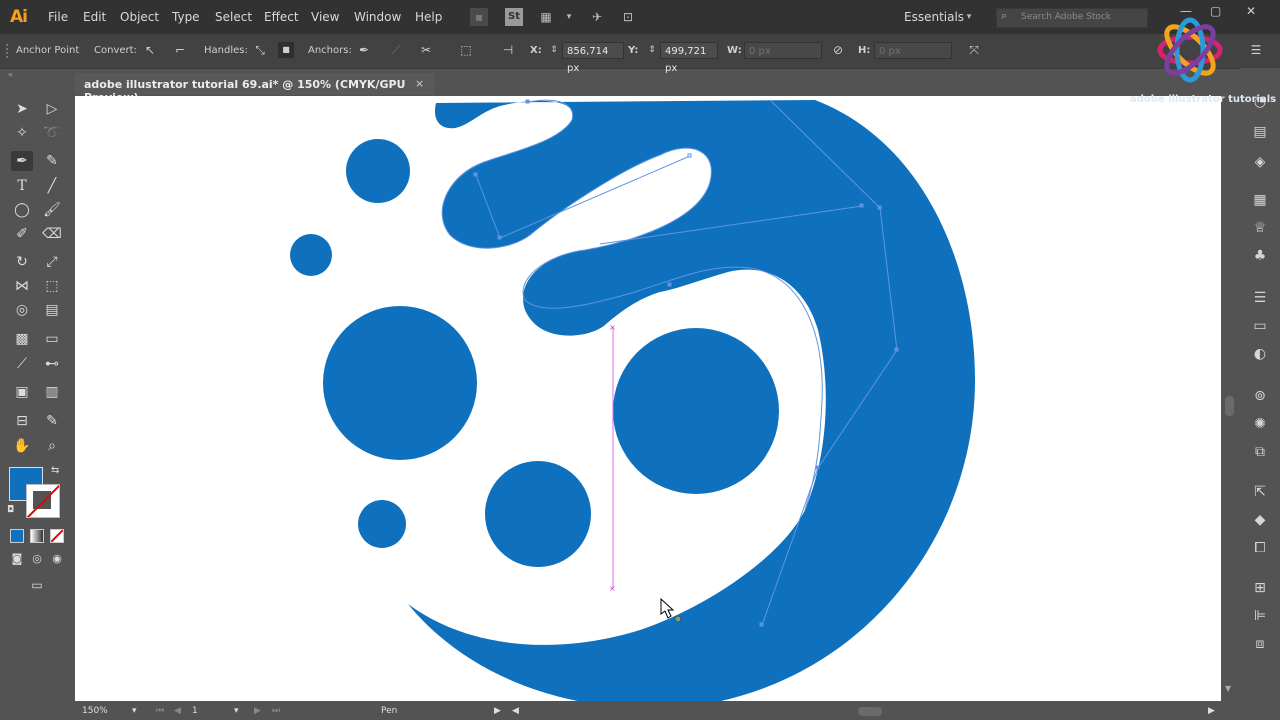  What do you see at coordinates (969, 17) in the screenshot?
I see `workspace-chevron-icon: ▾` at bounding box center [969, 17].